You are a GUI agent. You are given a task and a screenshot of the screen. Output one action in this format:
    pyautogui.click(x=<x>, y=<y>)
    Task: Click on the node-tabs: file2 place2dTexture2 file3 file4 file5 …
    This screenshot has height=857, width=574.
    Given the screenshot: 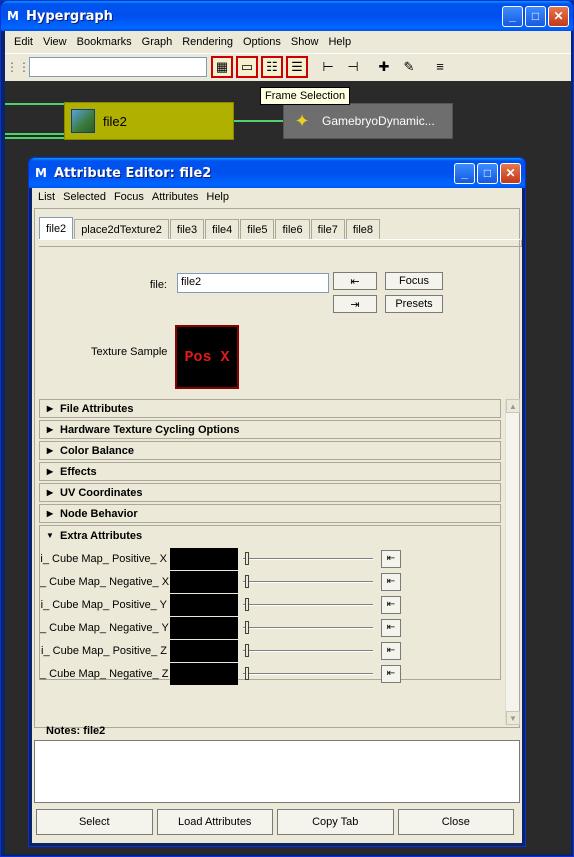 What is the action you would take?
    pyautogui.click(x=210, y=228)
    